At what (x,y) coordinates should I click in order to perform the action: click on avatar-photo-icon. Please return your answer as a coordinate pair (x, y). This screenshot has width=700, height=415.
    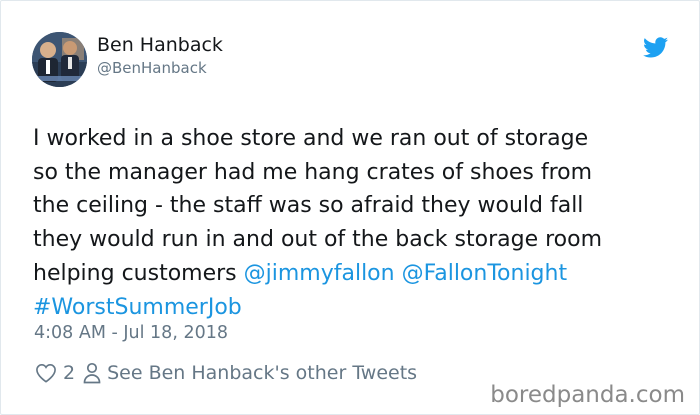
    Looking at the image, I should click on (59, 59).